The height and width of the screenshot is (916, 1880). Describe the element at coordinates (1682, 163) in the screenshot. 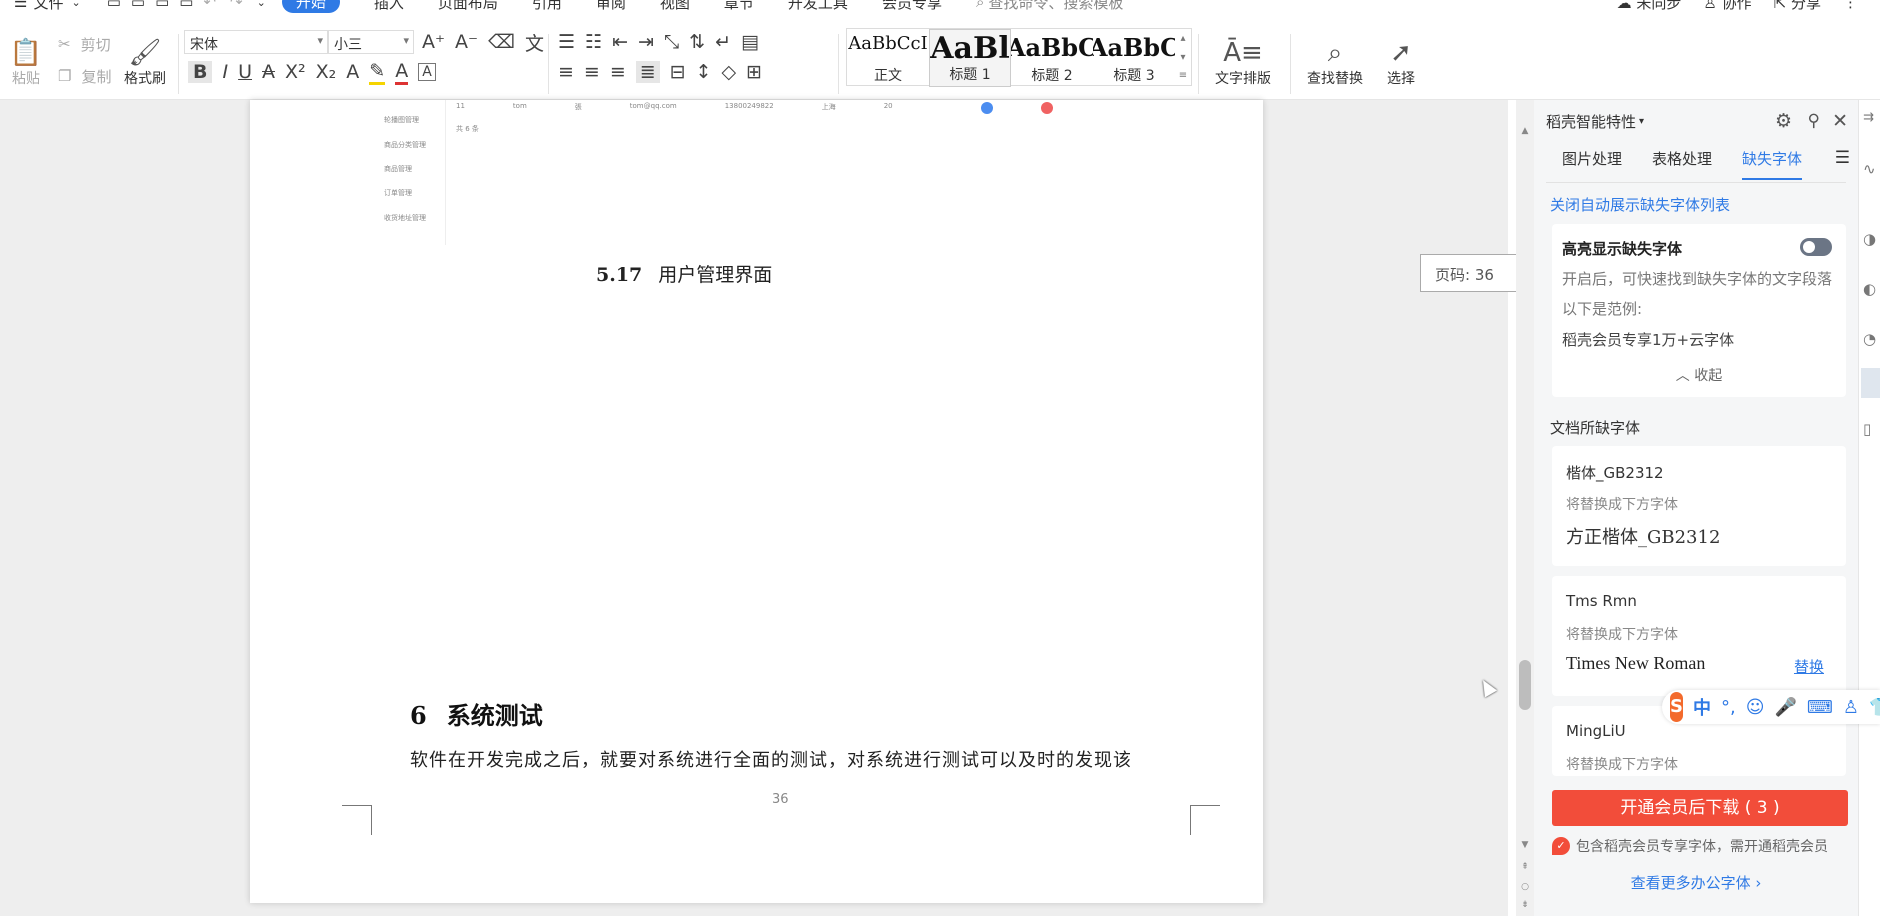

I see `tab-table-processing: 表格处理` at that location.